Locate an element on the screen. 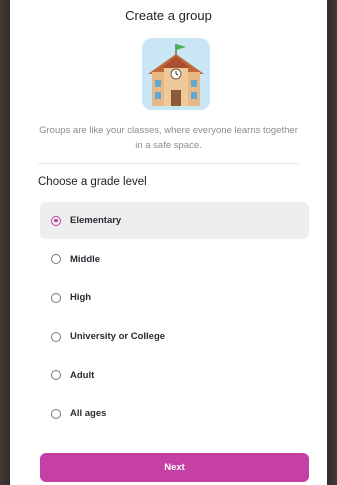 The image size is (337, 485). grade-option-university: University or College is located at coordinates (174, 336).